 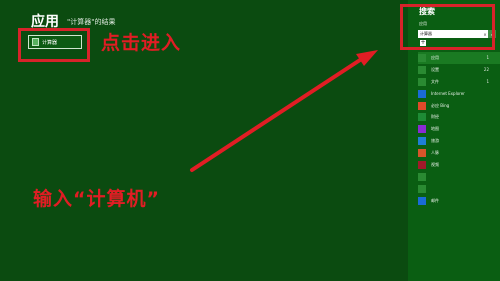 What do you see at coordinates (435, 69) in the screenshot?
I see `category-label: 设置` at bounding box center [435, 69].